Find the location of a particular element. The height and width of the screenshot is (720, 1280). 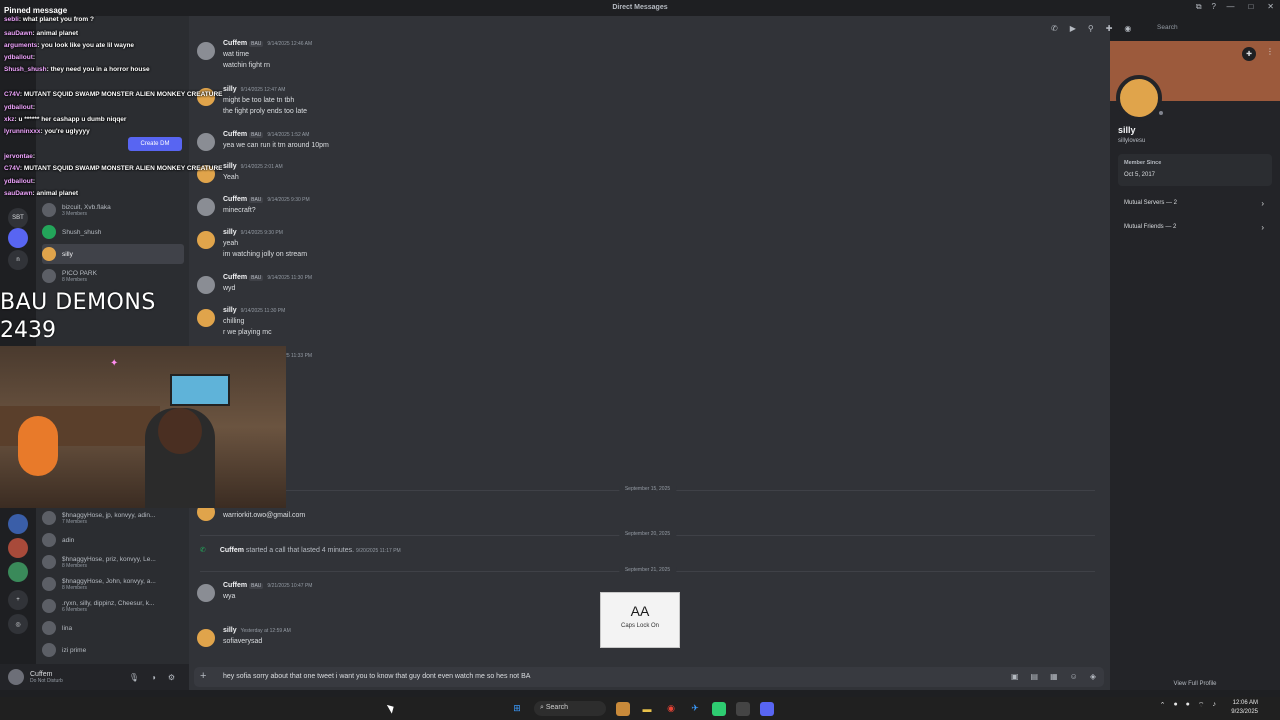

mutual-friends-row: Mutual Friends — 2 › is located at coordinates (1195, 228).